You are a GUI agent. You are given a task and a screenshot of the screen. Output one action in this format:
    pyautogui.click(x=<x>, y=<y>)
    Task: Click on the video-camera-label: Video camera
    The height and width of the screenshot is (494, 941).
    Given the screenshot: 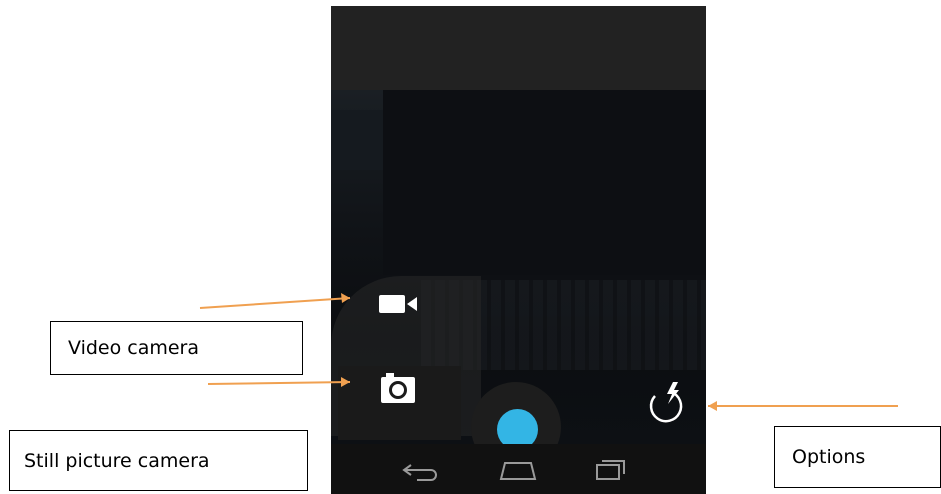 What is the action you would take?
    pyautogui.click(x=176, y=348)
    